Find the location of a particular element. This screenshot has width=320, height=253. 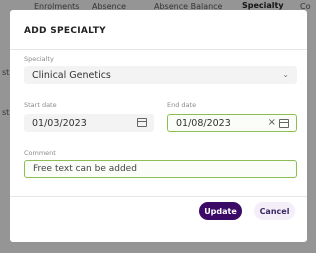

footer-divider is located at coordinates (158, 196).